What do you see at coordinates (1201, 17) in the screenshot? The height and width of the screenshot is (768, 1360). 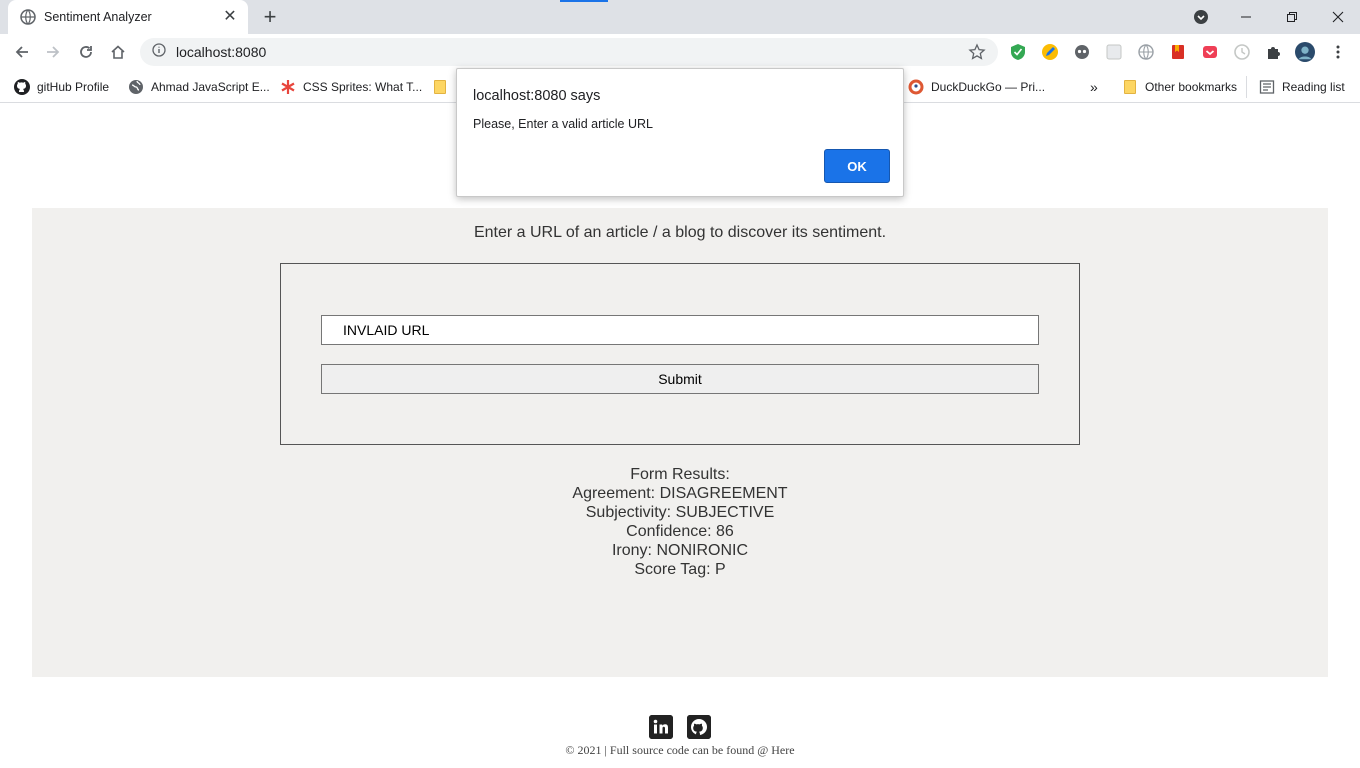 I see `tab-search-button` at bounding box center [1201, 17].